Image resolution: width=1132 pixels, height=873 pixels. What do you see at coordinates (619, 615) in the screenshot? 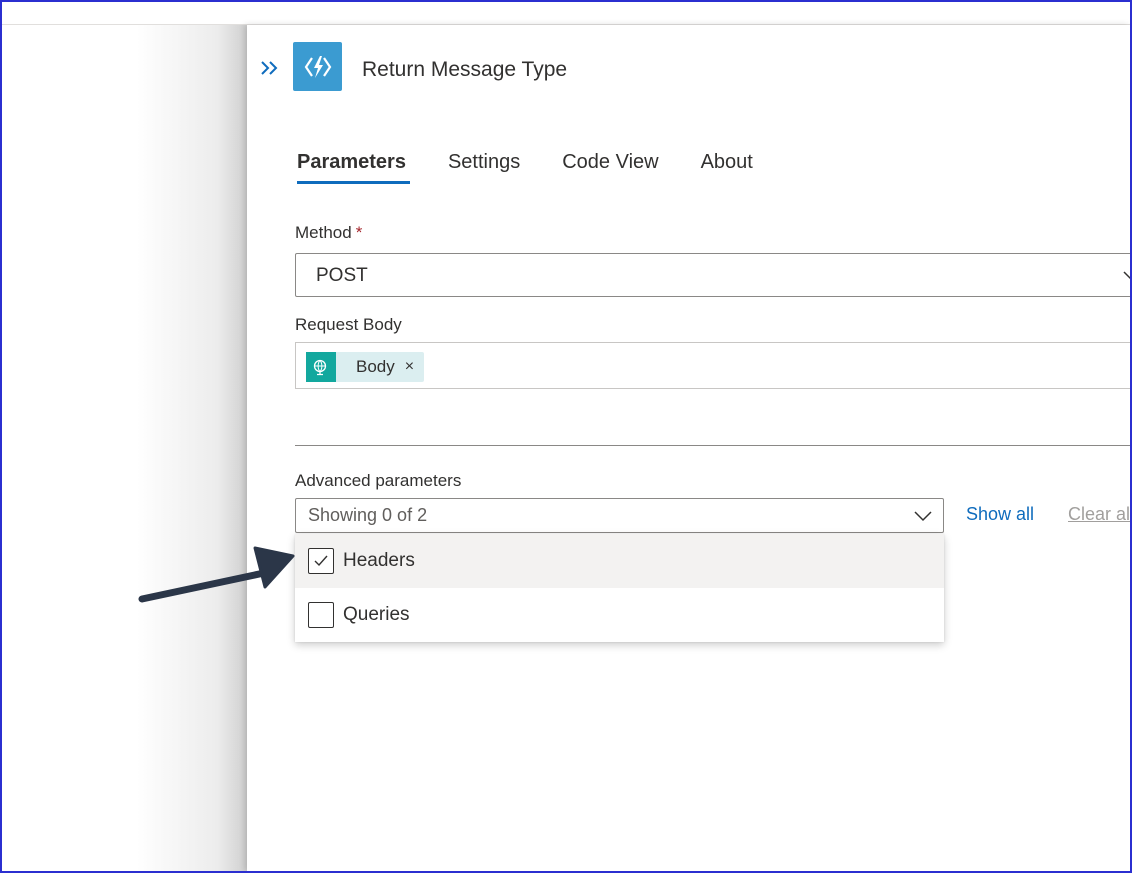
I see `option-queries: Queries` at bounding box center [619, 615].